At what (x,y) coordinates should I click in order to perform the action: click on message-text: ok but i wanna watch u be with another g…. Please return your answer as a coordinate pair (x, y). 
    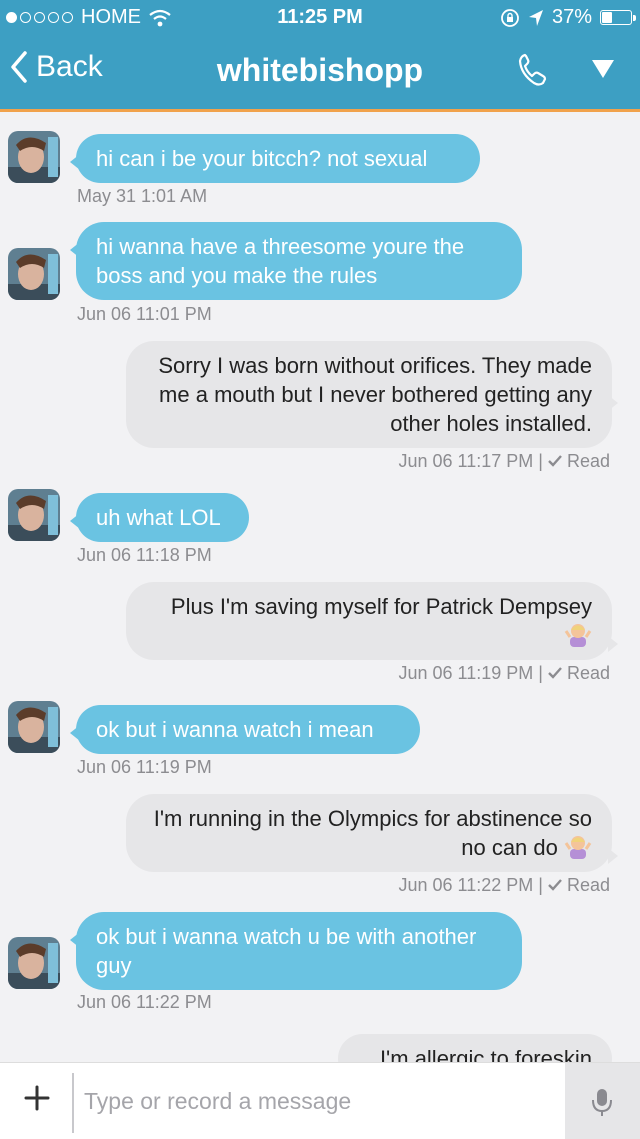
    Looking at the image, I should click on (286, 951).